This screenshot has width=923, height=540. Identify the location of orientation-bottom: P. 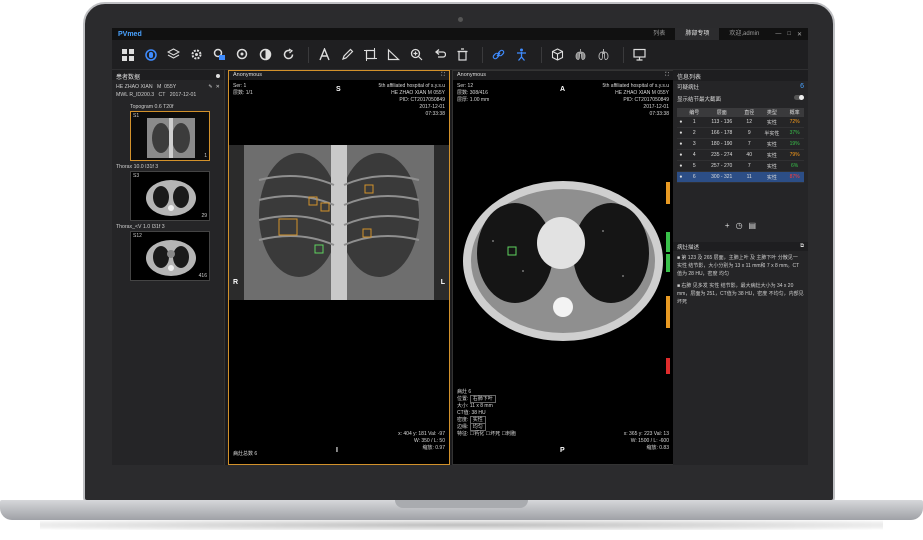
(562, 450).